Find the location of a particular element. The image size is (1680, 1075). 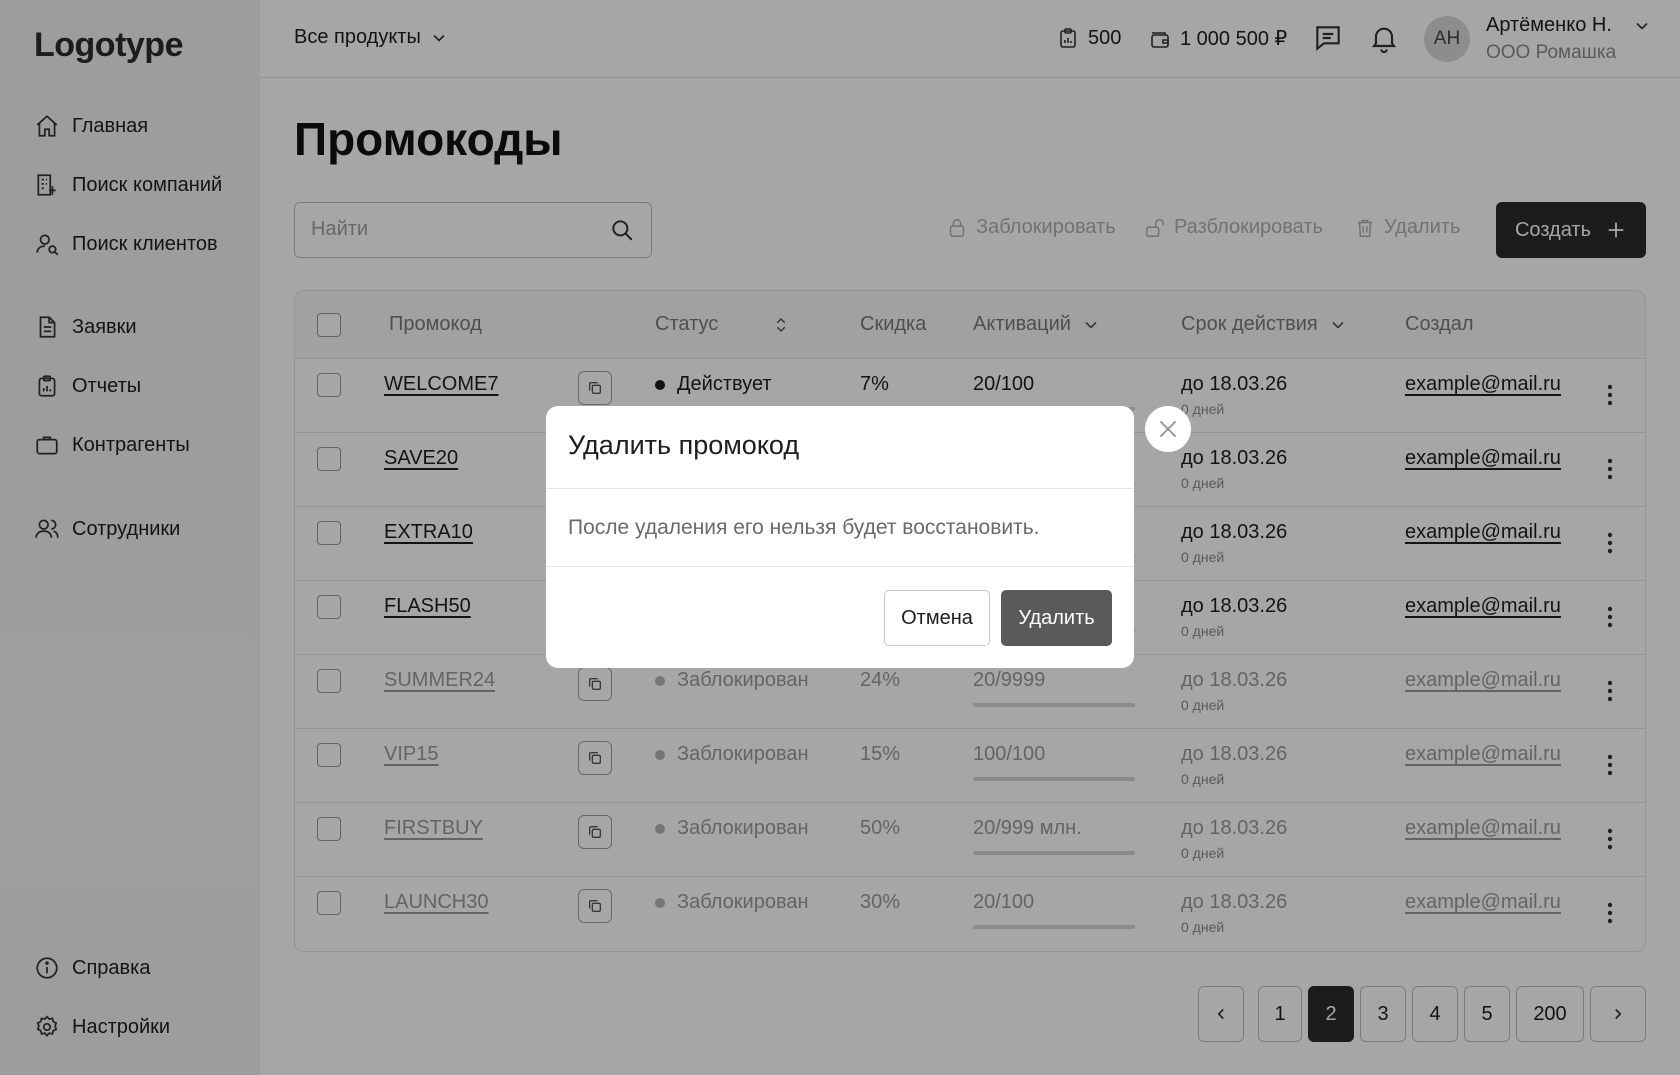

close-icon is located at coordinates (1168, 429).